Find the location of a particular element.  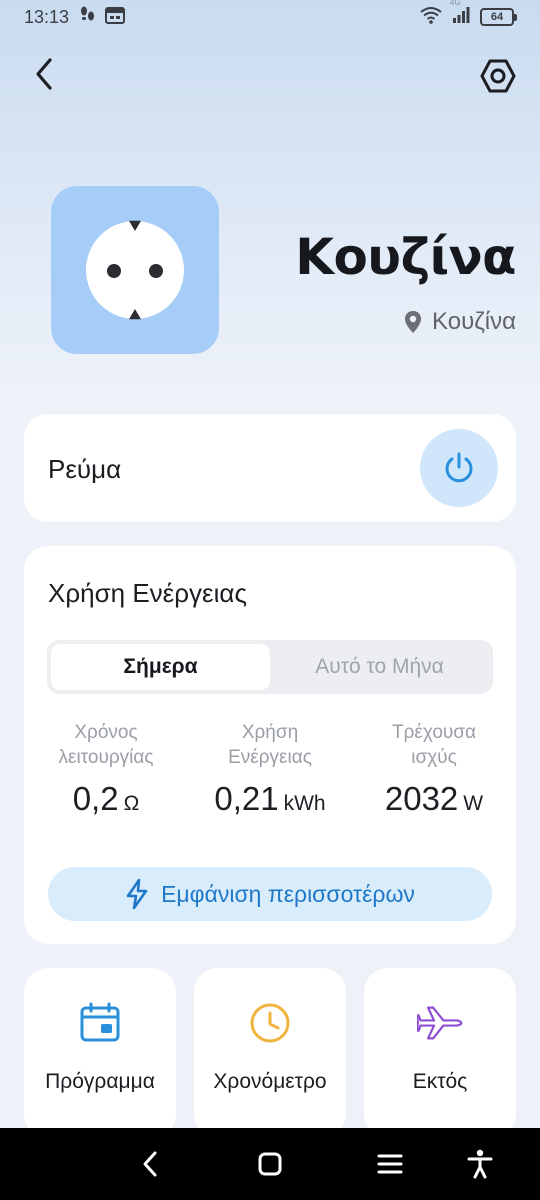

nav-back-button is located at coordinates (150, 1164).